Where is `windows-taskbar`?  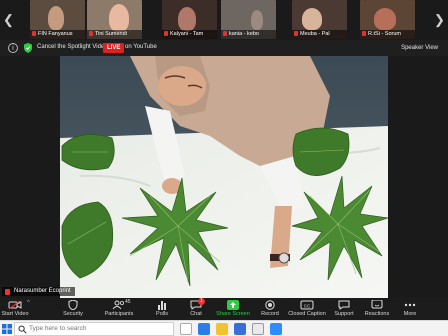
windows-taskbar is located at coordinates (224, 328).